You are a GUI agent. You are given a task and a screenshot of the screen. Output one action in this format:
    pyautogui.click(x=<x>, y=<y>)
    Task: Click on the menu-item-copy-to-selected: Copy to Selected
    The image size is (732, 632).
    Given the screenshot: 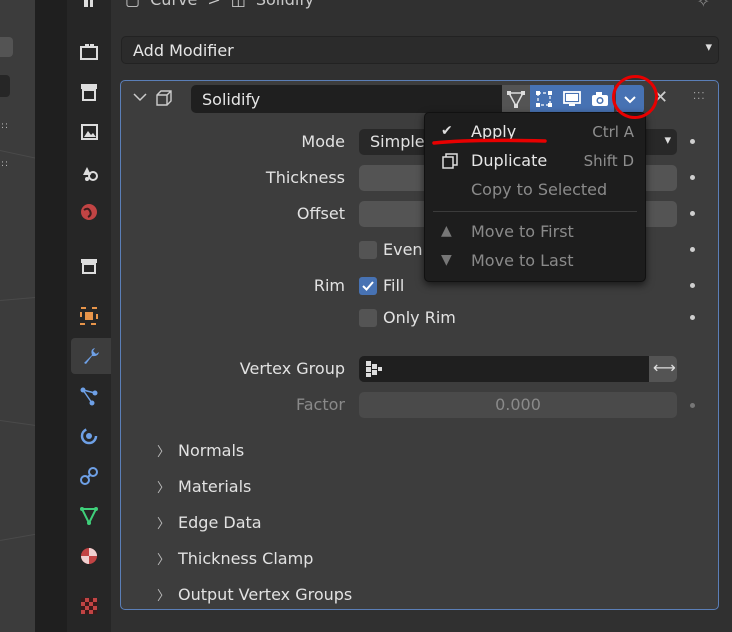 What is the action you would take?
    pyautogui.click(x=535, y=190)
    